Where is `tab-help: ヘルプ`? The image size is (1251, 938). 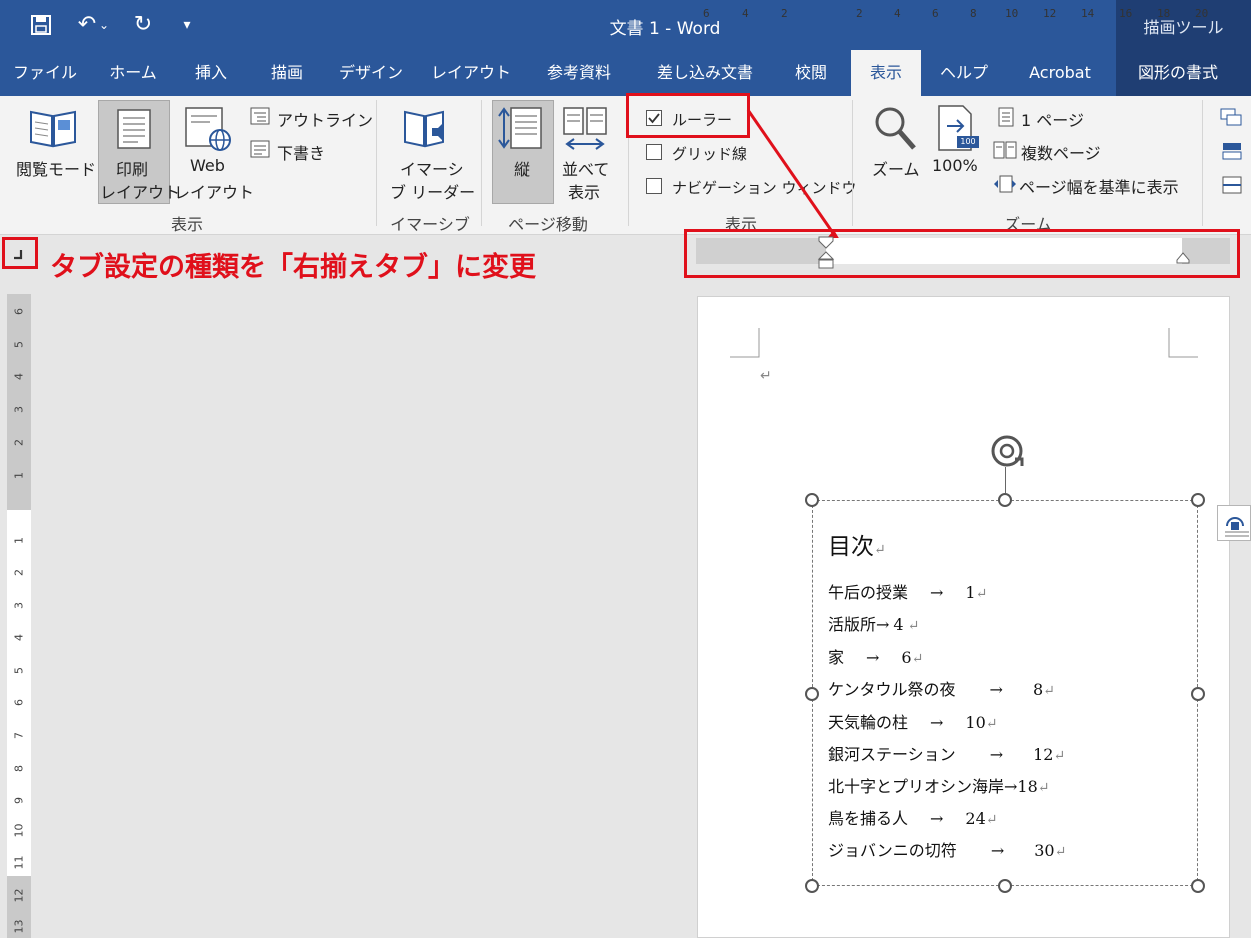
tab-help: ヘルプ is located at coordinates (964, 73).